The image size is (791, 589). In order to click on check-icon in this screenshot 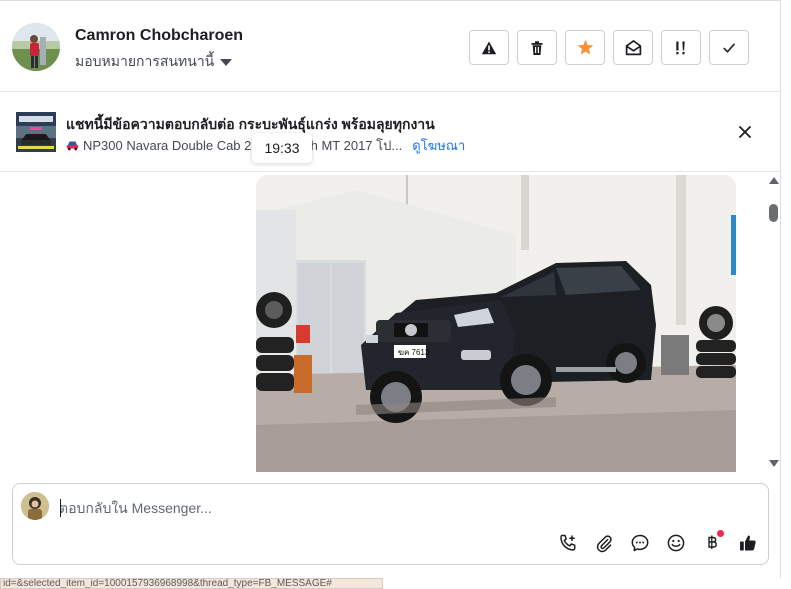, I will do `click(729, 48)`.